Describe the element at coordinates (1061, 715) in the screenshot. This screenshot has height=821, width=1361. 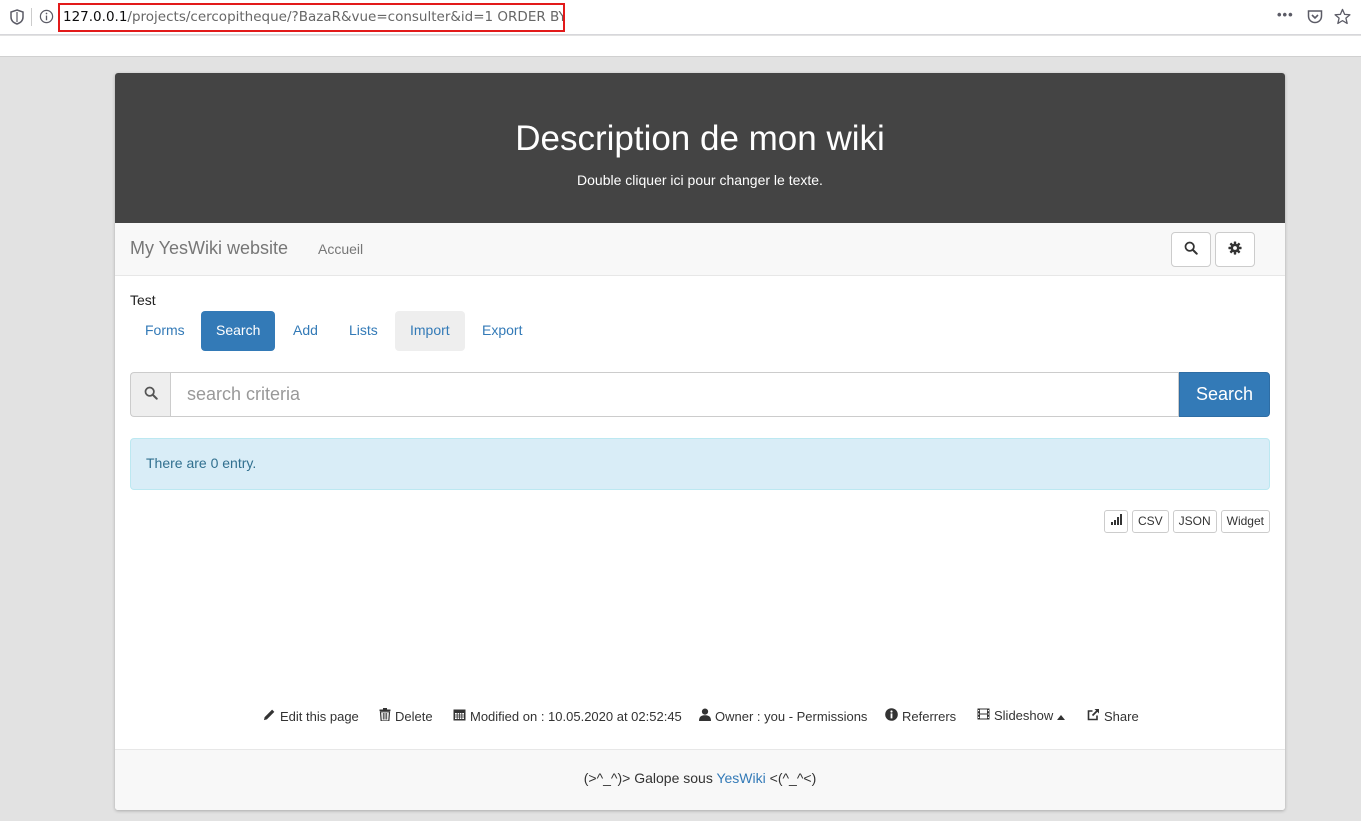
I see `caret-up-icon` at that location.